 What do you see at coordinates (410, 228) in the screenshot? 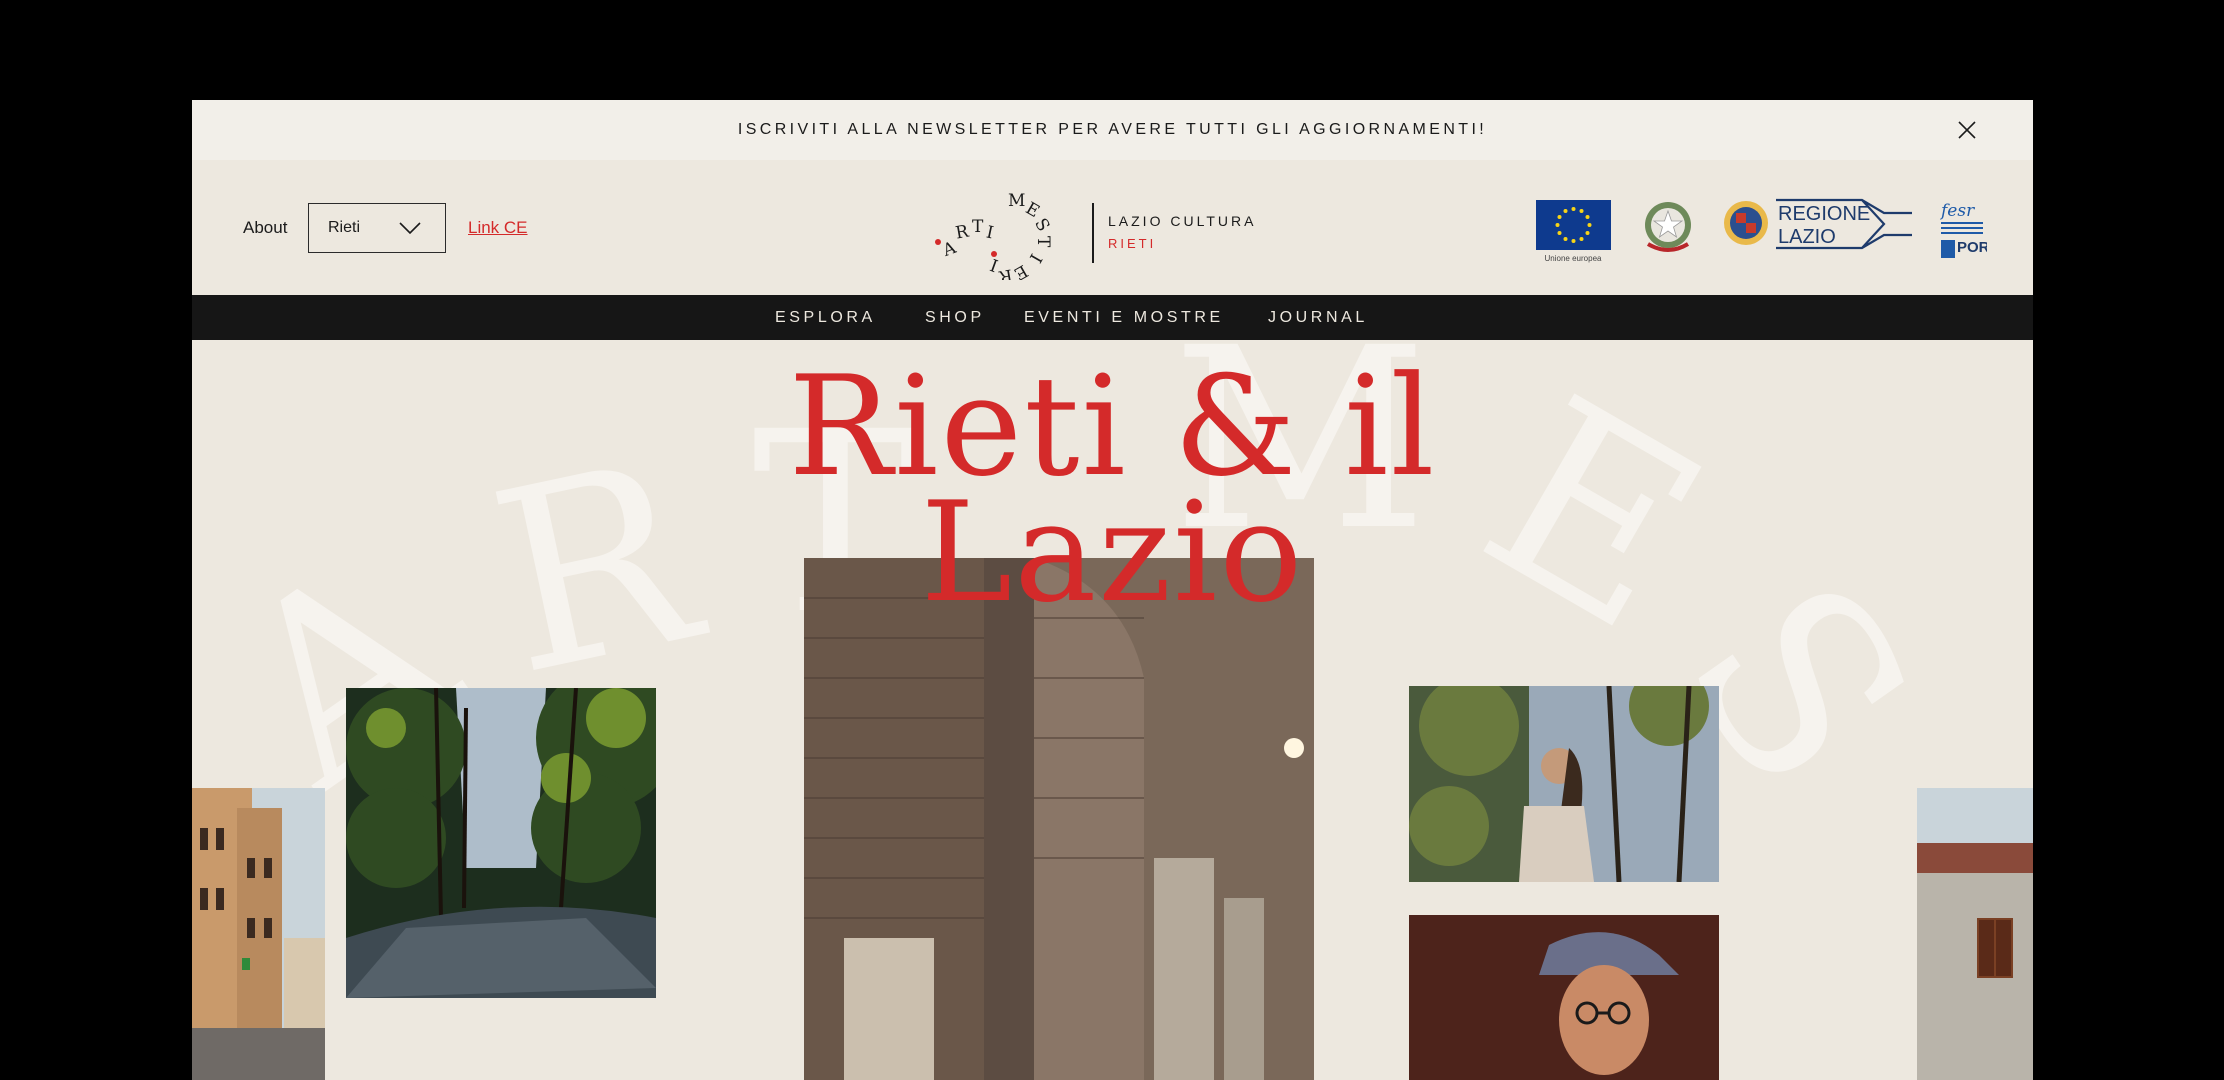
I see `chevron-down-icon` at bounding box center [410, 228].